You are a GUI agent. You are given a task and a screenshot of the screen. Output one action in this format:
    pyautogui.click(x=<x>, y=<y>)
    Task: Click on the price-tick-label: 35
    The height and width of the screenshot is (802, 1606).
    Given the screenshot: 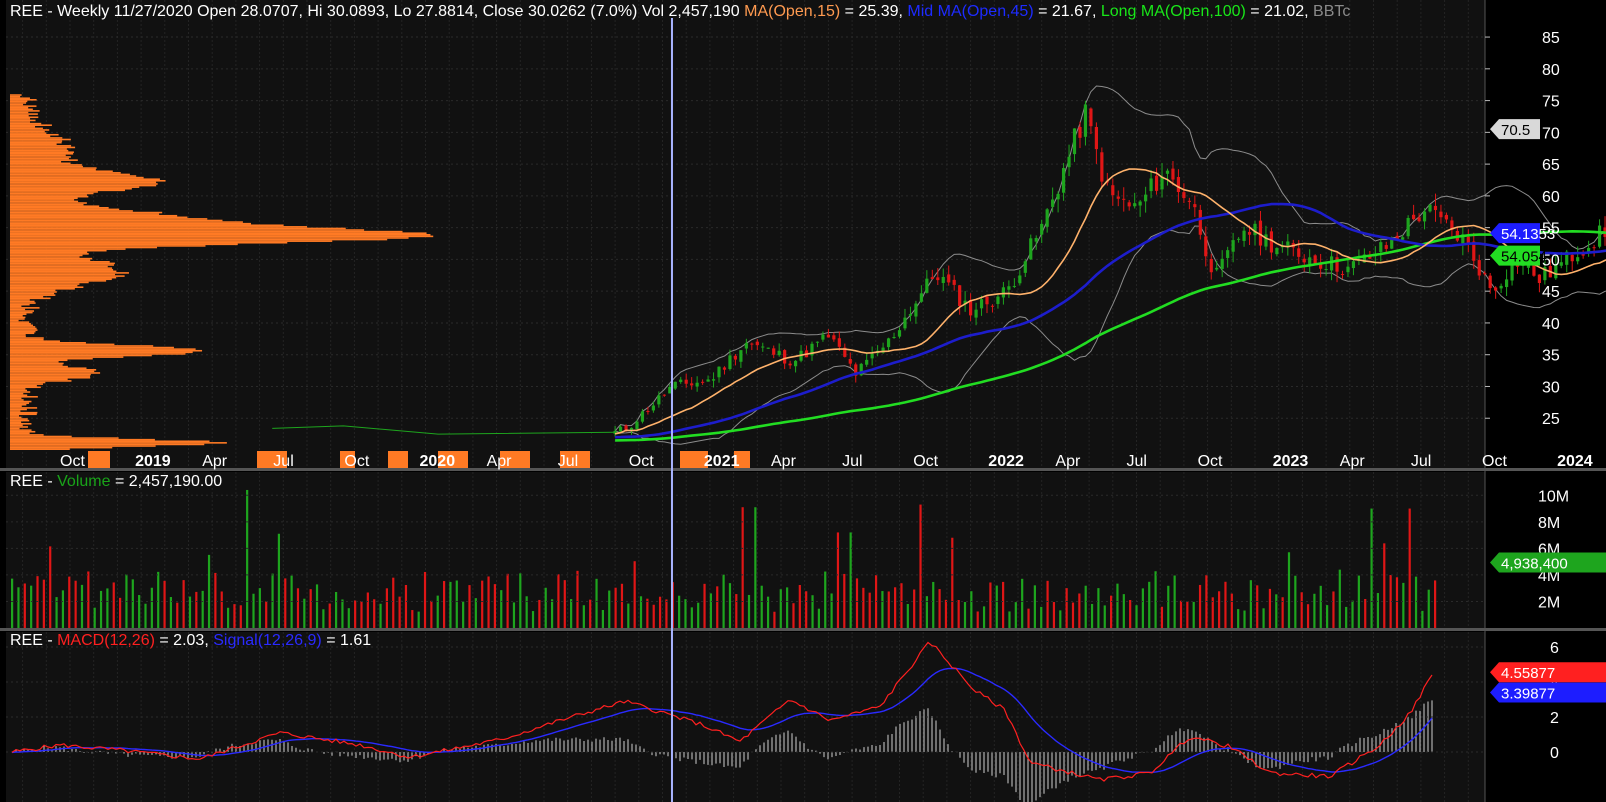 What is the action you would take?
    pyautogui.click(x=1551, y=356)
    